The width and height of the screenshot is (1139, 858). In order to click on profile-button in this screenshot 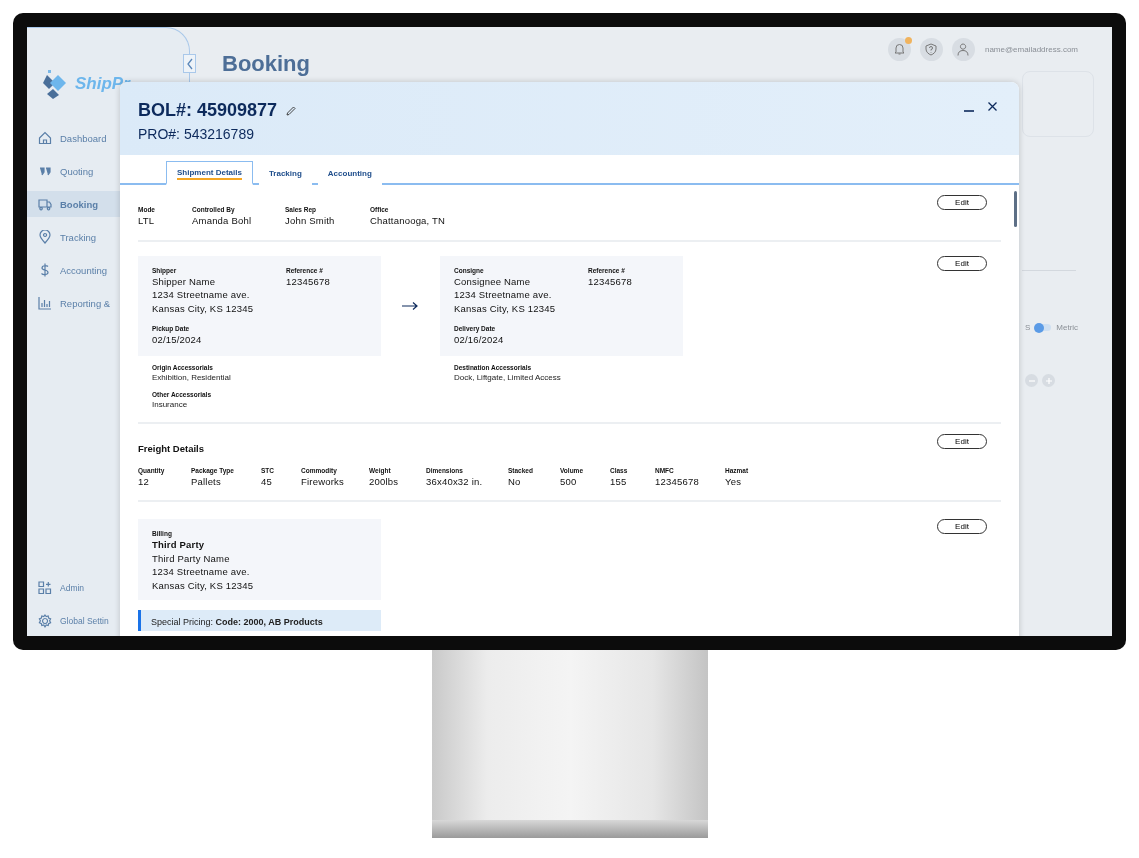, I will do `click(963, 49)`.